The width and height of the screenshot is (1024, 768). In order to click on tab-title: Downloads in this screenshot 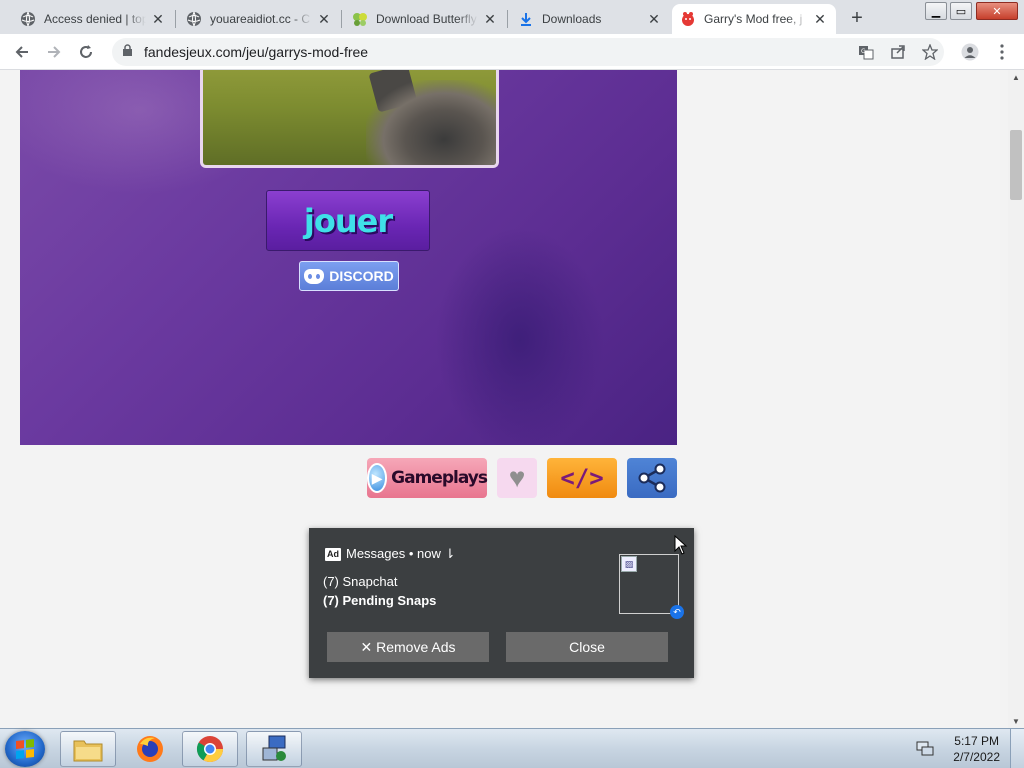, I will do `click(572, 19)`.